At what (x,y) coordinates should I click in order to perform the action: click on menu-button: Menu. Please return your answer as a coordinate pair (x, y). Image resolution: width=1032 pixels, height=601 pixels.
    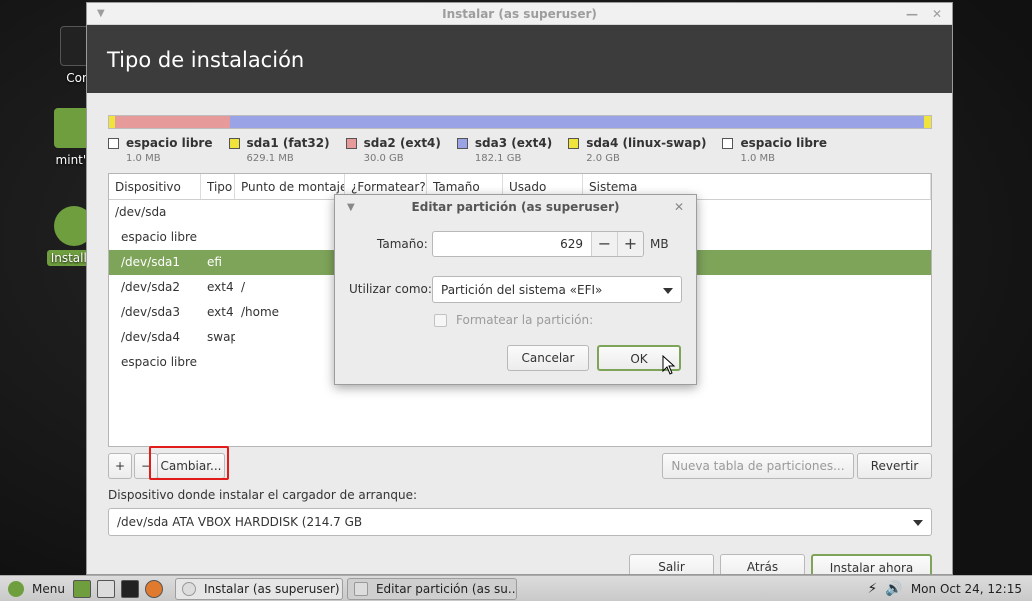
    Looking at the image, I should click on (36, 589).